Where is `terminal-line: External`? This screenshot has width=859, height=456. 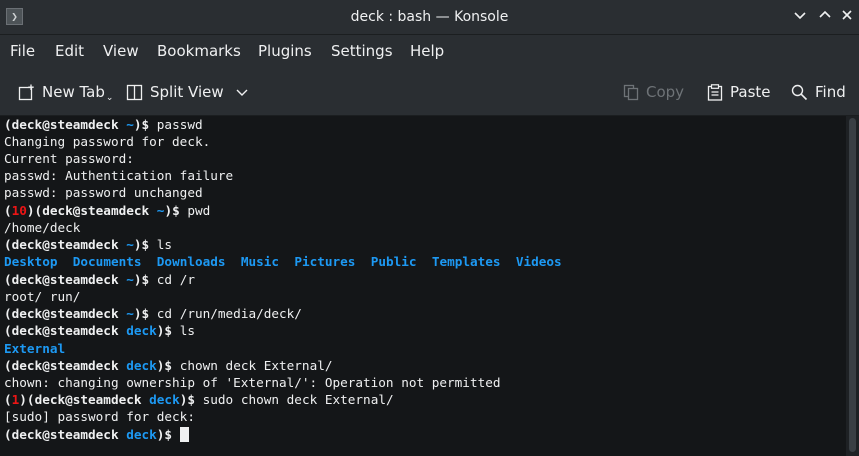 terminal-line: External is located at coordinates (35, 348).